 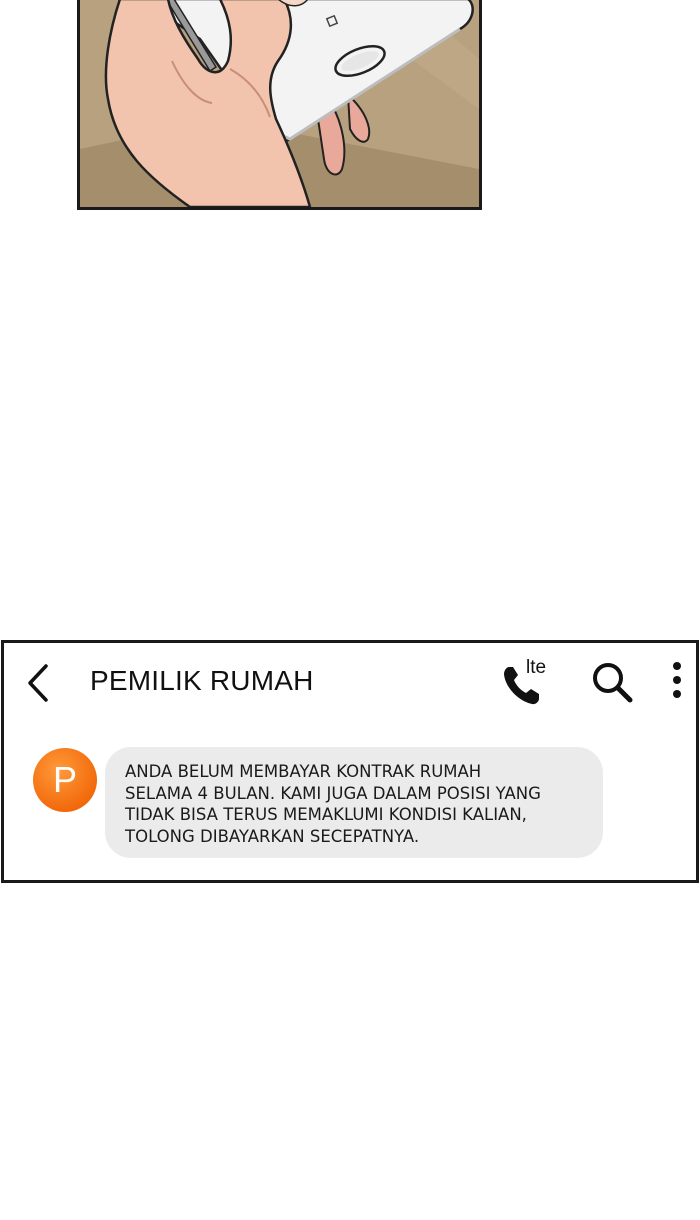 What do you see at coordinates (65, 780) in the screenshot?
I see `contact-avatar: P` at bounding box center [65, 780].